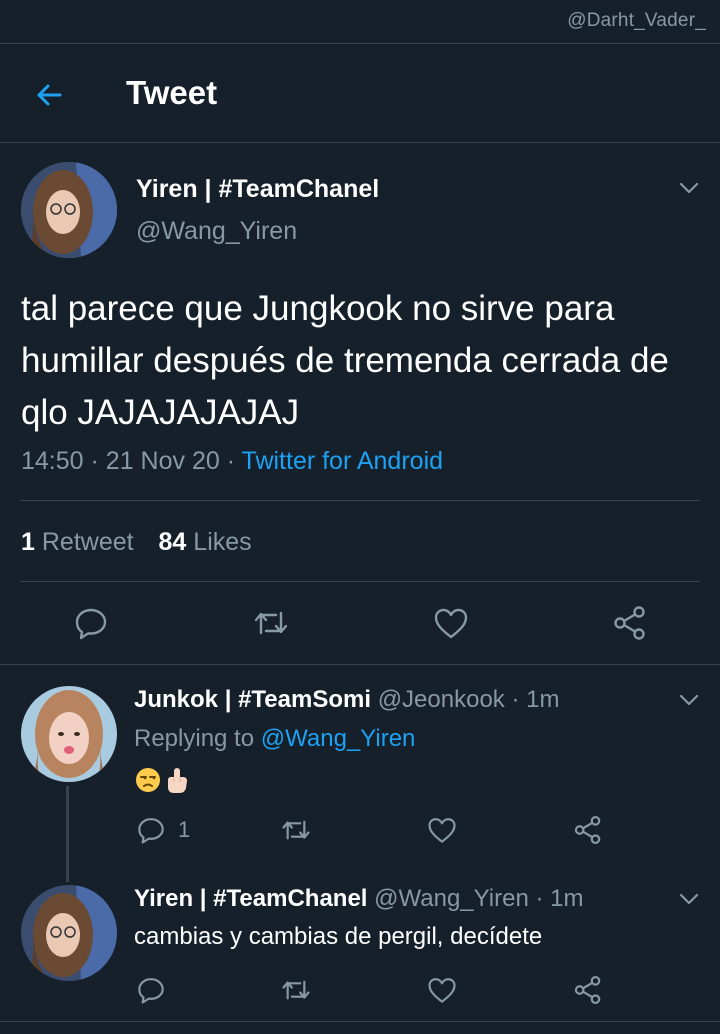 The image size is (720, 1034). What do you see at coordinates (216, 231) in the screenshot?
I see `author-handle: @Wang_Yiren` at bounding box center [216, 231].